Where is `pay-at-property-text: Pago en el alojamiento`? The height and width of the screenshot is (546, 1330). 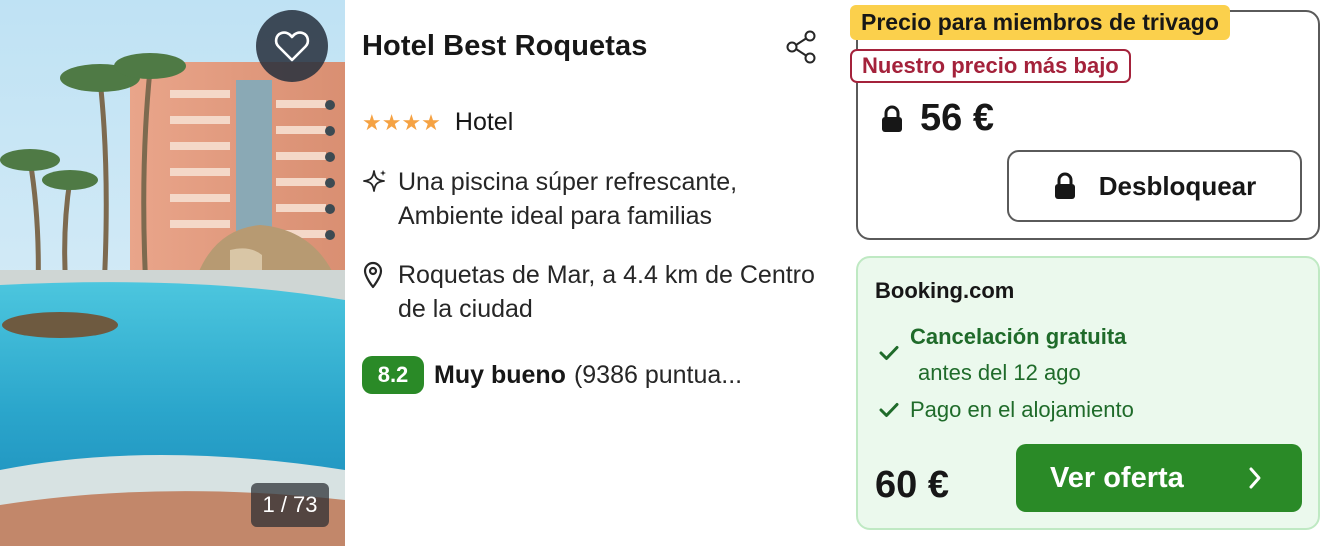
pay-at-property-text: Pago en el alojamiento is located at coordinates (1022, 409).